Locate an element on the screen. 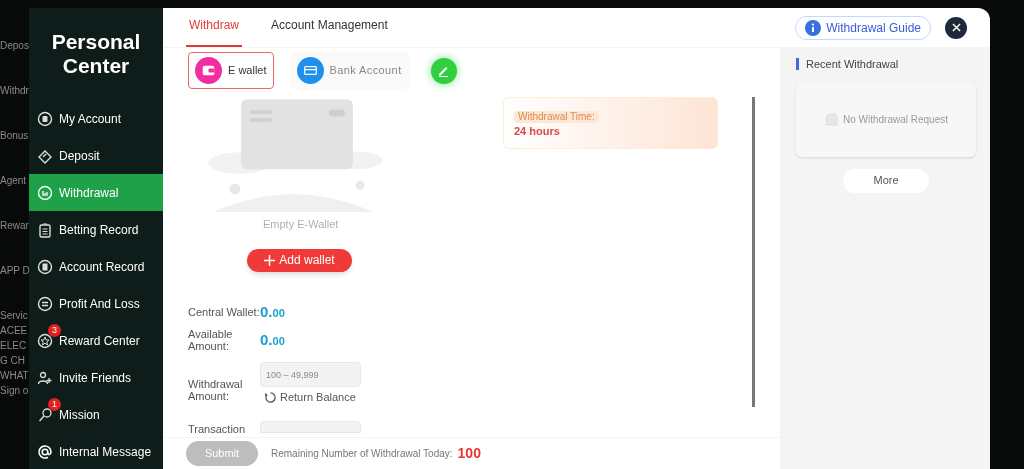  menu-item: Bonus is located at coordinates (14, 136).